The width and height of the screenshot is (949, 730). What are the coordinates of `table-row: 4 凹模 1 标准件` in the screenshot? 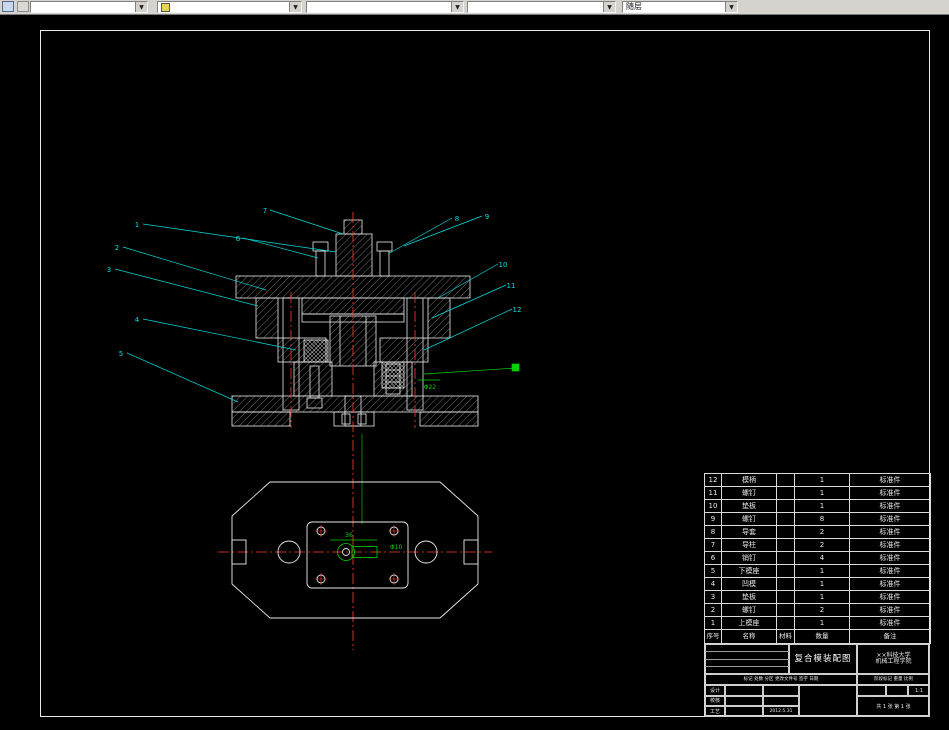 It's located at (817, 584).